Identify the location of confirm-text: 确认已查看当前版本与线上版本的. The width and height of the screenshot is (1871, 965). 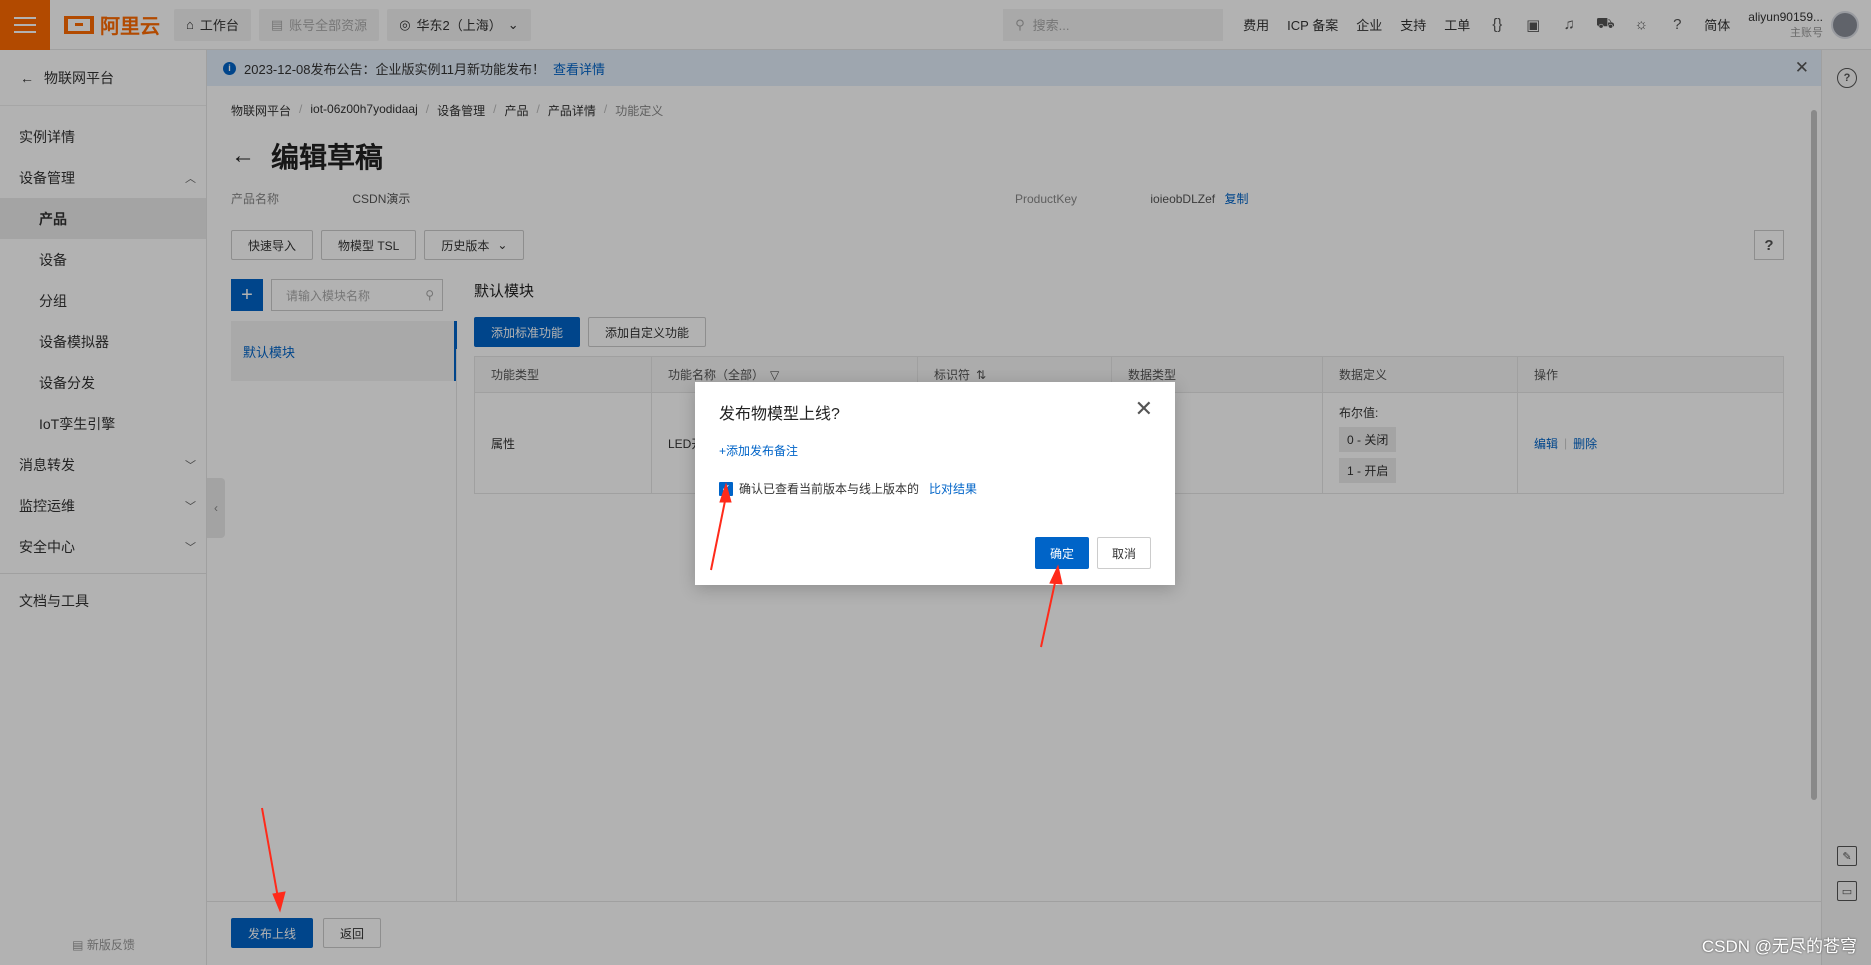
(829, 489).